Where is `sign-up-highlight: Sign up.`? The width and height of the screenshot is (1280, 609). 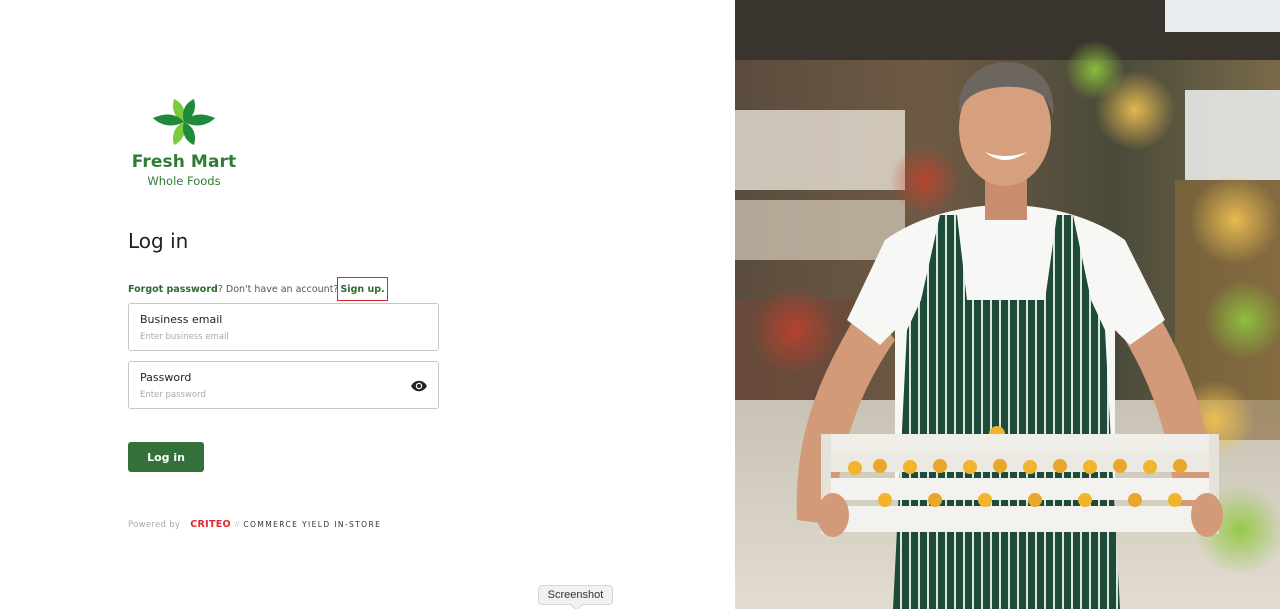 sign-up-highlight: Sign up. is located at coordinates (362, 289).